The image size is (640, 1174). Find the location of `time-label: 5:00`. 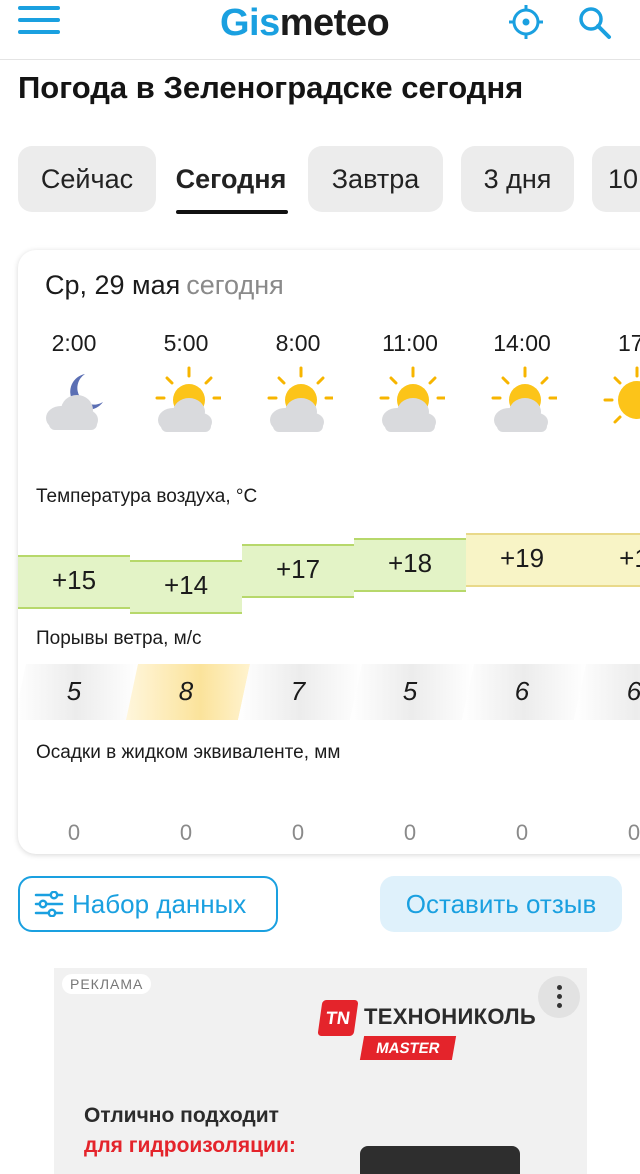

time-label: 5:00 is located at coordinates (186, 343).